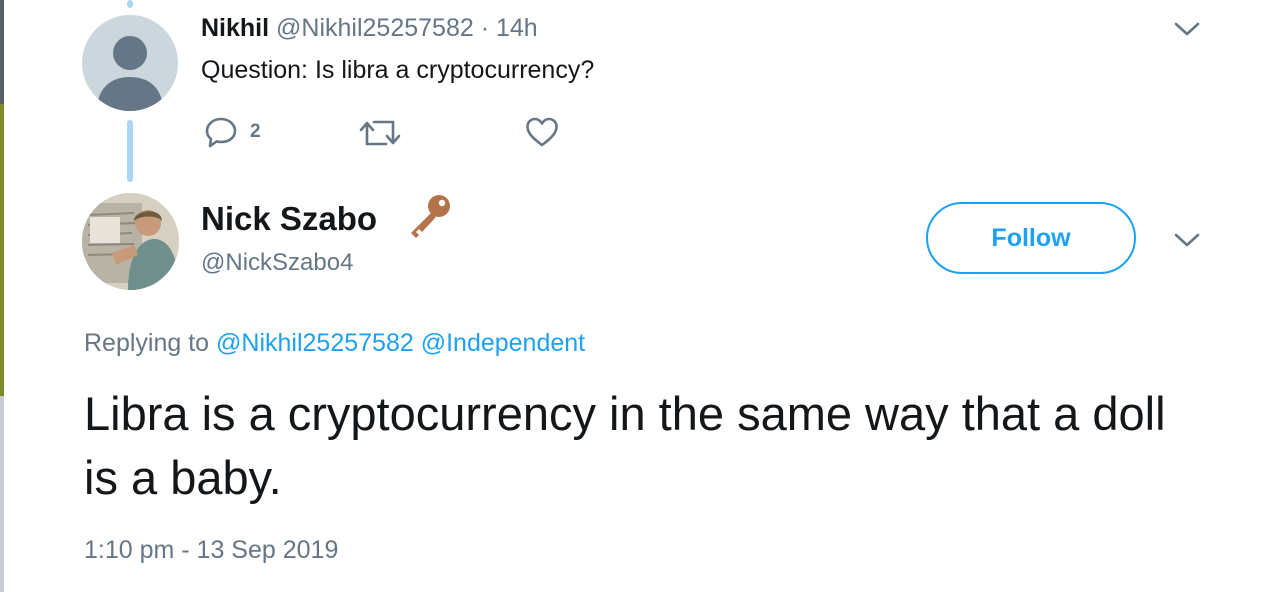 The width and height of the screenshot is (1270, 592). Describe the element at coordinates (398, 70) in the screenshot. I see `tweet-text: Question: Is libra a cryptocurrency?` at that location.